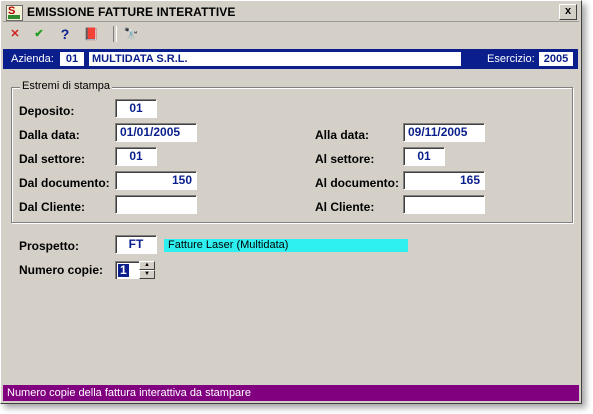 The width and height of the screenshot is (593, 414). What do you see at coordinates (131, 34) in the screenshot?
I see `binoculars-icon: 🔭` at bounding box center [131, 34].